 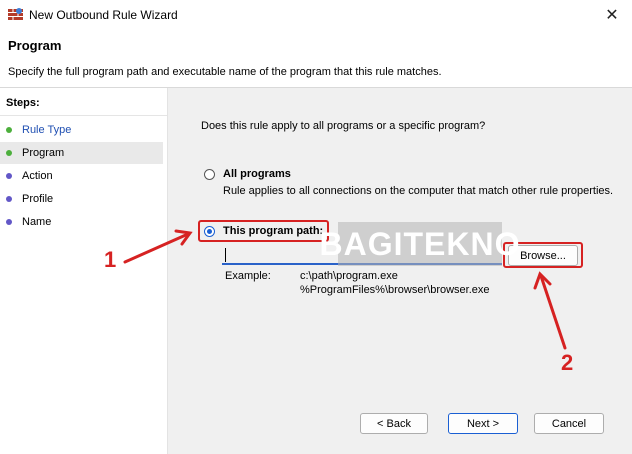 I want to click on step-rule-type: Rule Type, so click(x=81, y=130).